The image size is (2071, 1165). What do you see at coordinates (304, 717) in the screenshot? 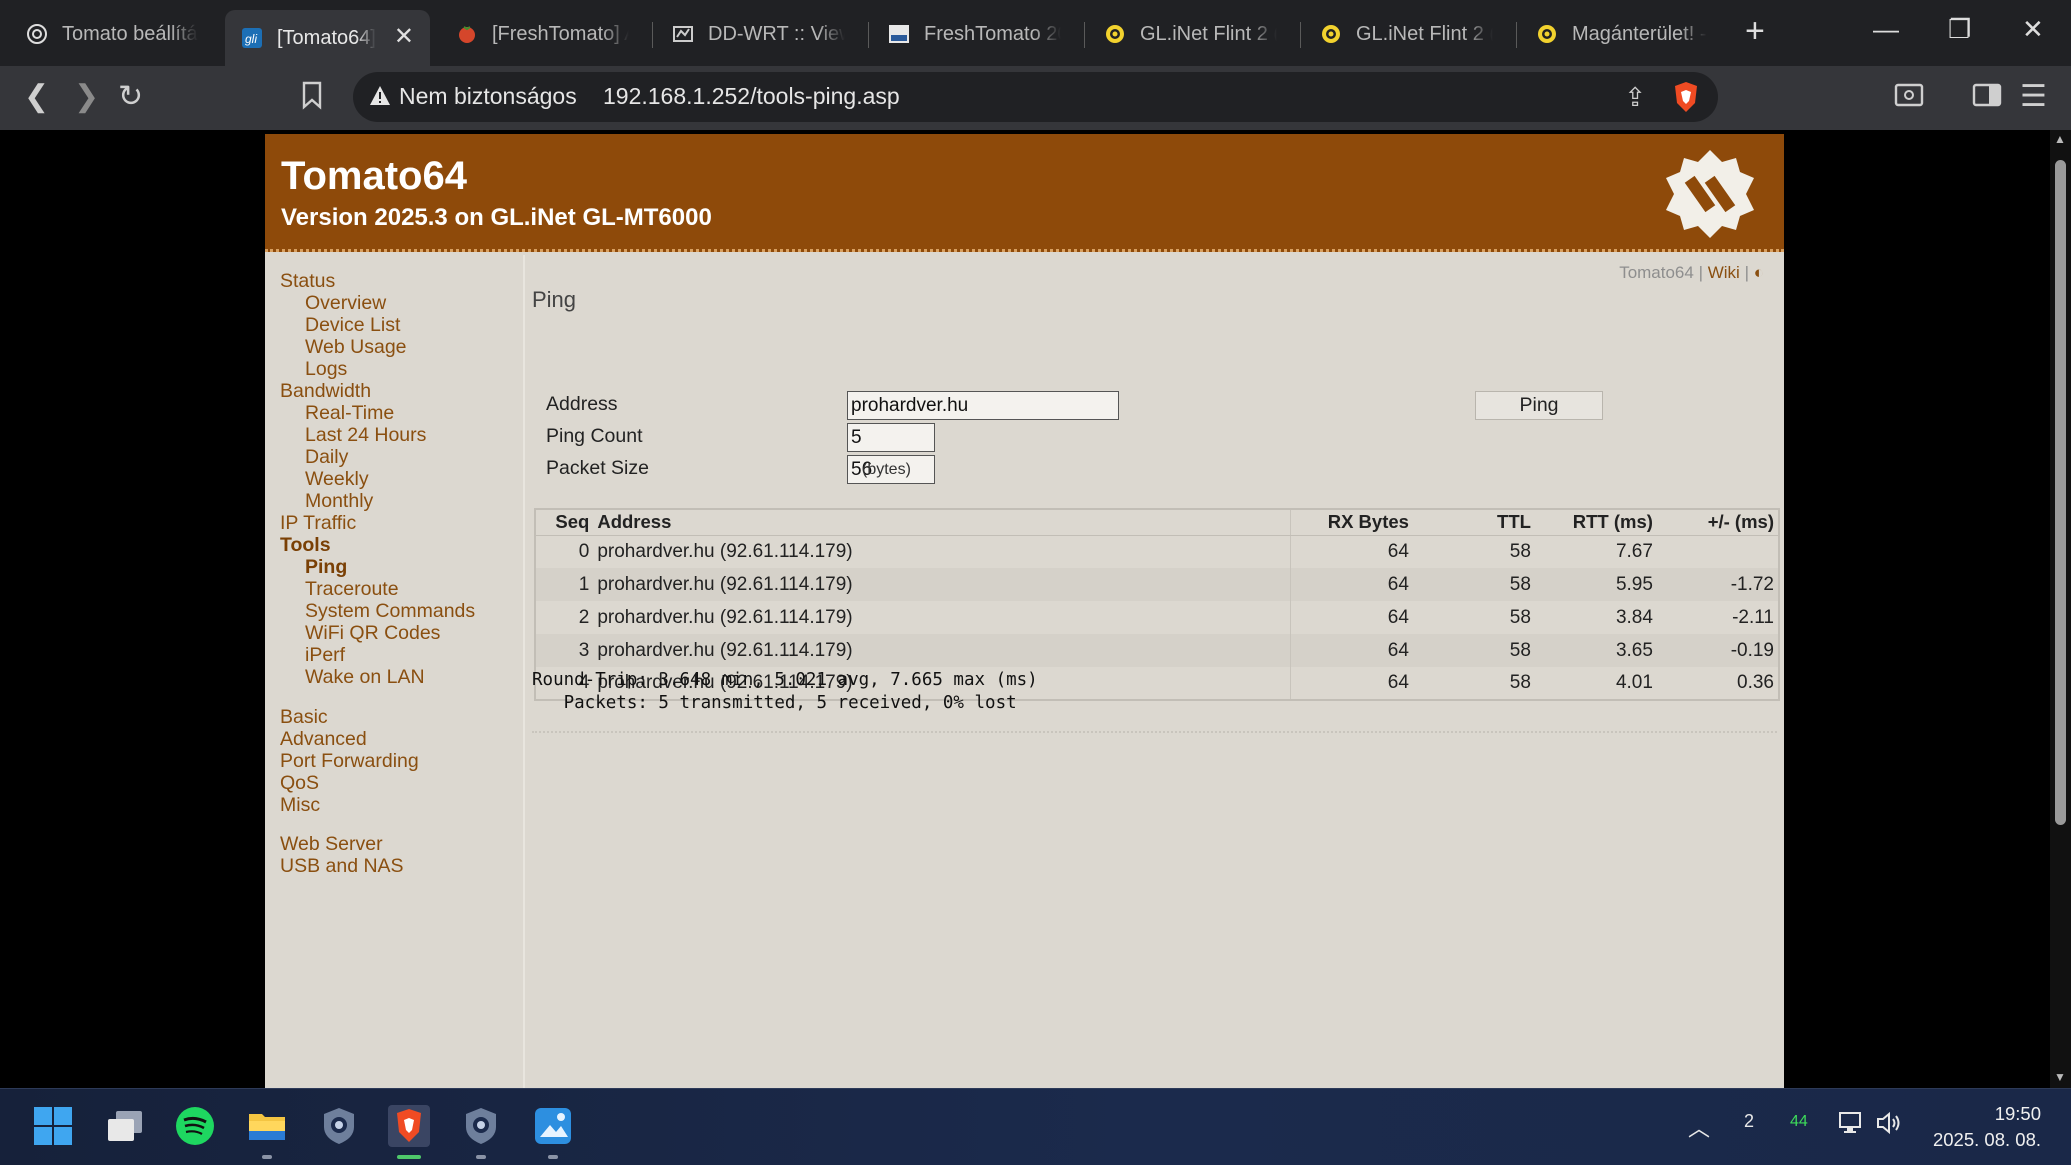
I see `sidebar-item-basic: Basic` at bounding box center [304, 717].